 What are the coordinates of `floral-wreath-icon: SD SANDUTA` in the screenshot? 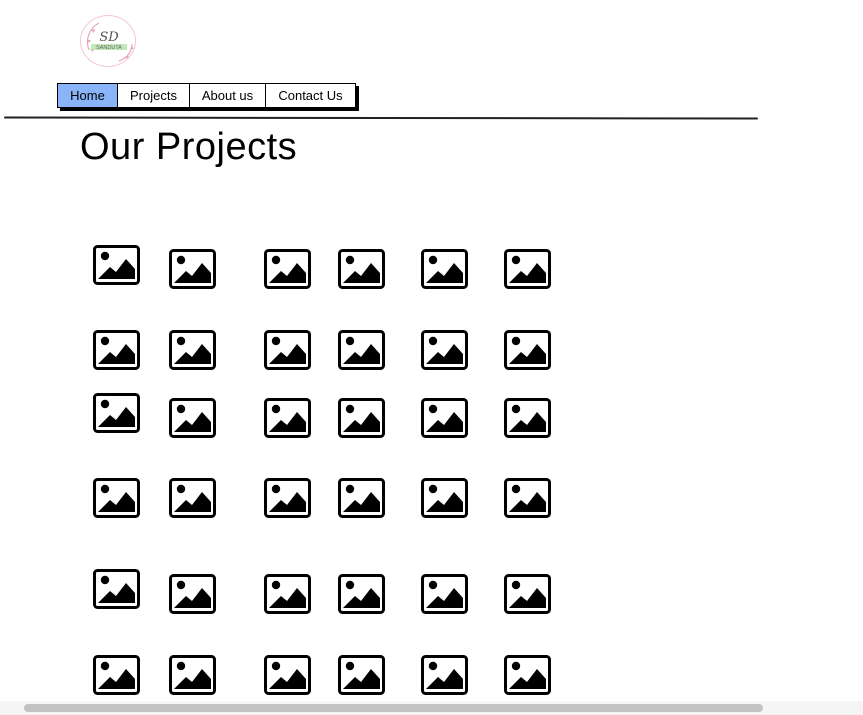 It's located at (110, 42).